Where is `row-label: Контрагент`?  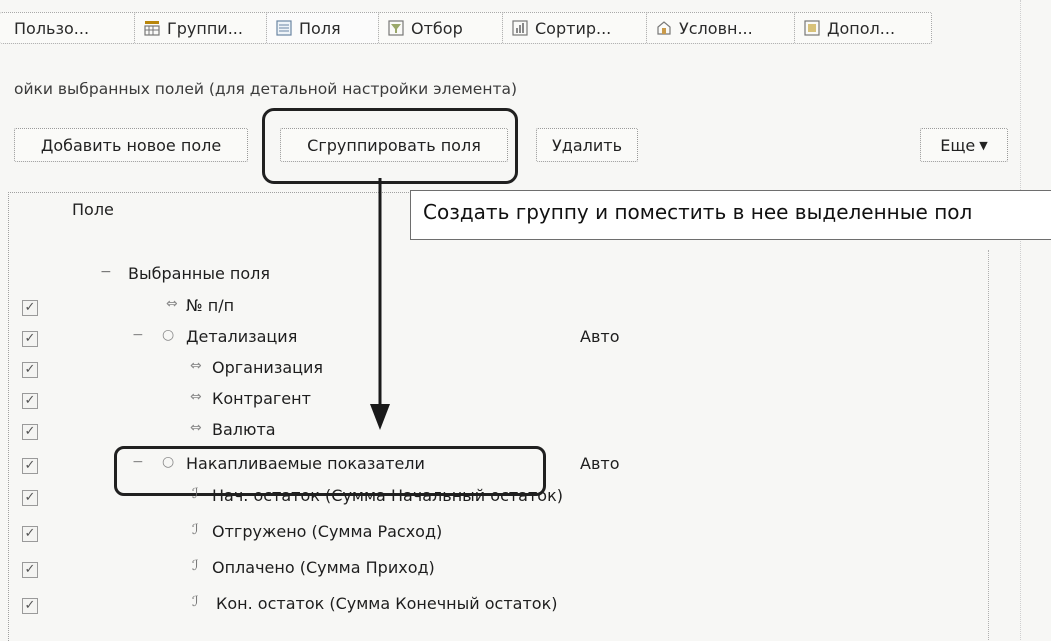
row-label: Контрагент is located at coordinates (261, 398).